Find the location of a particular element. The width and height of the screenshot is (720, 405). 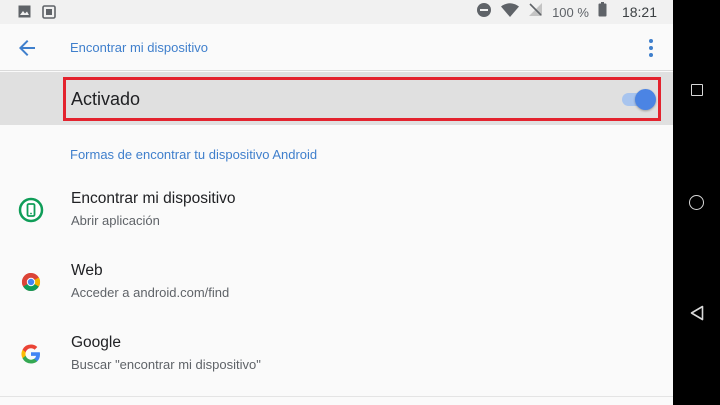

master-switch-row: Activado is located at coordinates (336, 98).